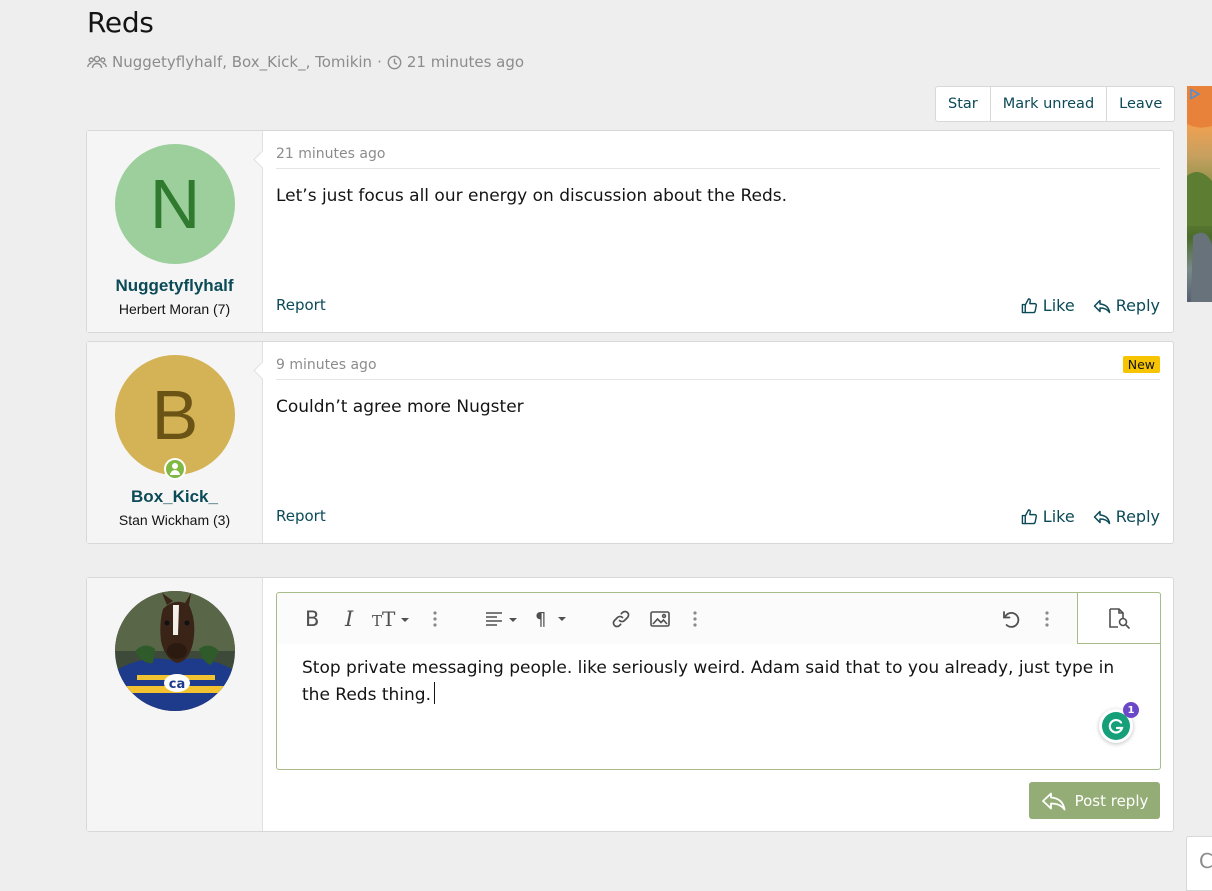  Describe the element at coordinates (465, 62) in the screenshot. I see `thread-time: 21 minutes ago` at that location.